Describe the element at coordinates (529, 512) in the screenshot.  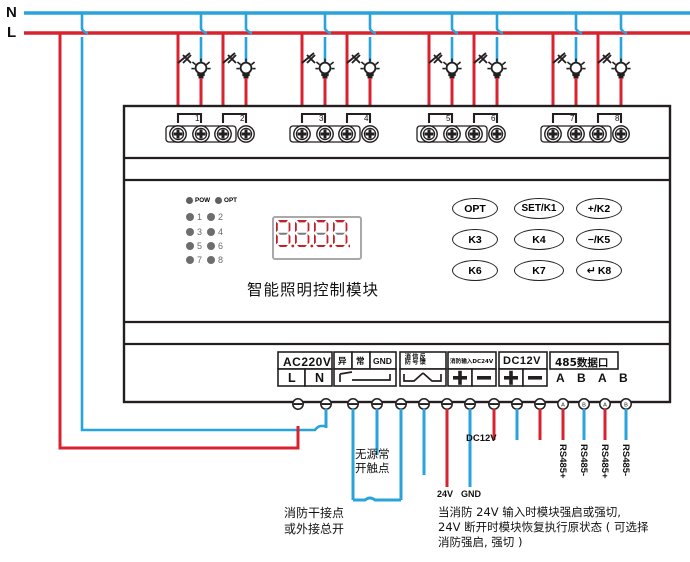
I see `fire-note-line1: 当消防 24V 输入时模块强启或强切,` at that location.